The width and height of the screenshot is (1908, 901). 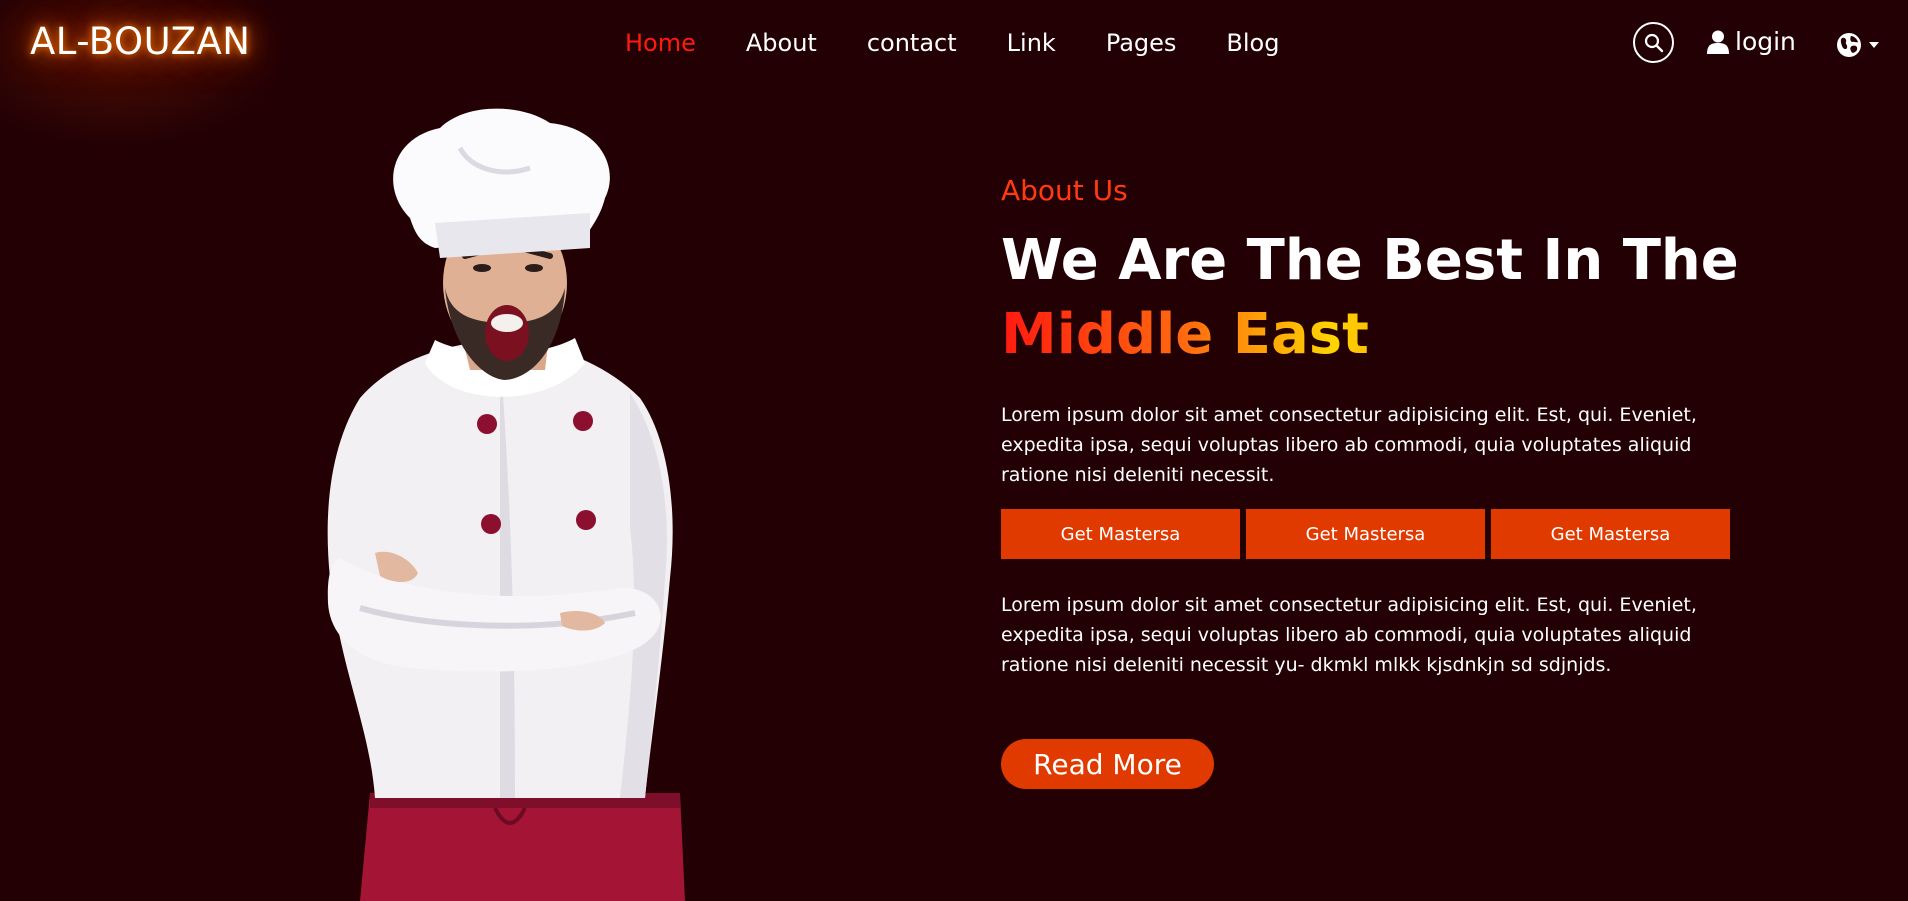 I want to click on nav-item-pages: Pages, so click(x=1141, y=43).